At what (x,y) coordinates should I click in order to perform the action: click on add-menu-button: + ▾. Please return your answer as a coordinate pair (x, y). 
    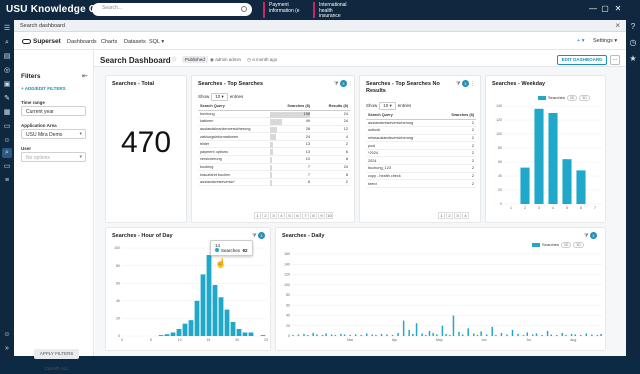
    Looking at the image, I should click on (581, 41).